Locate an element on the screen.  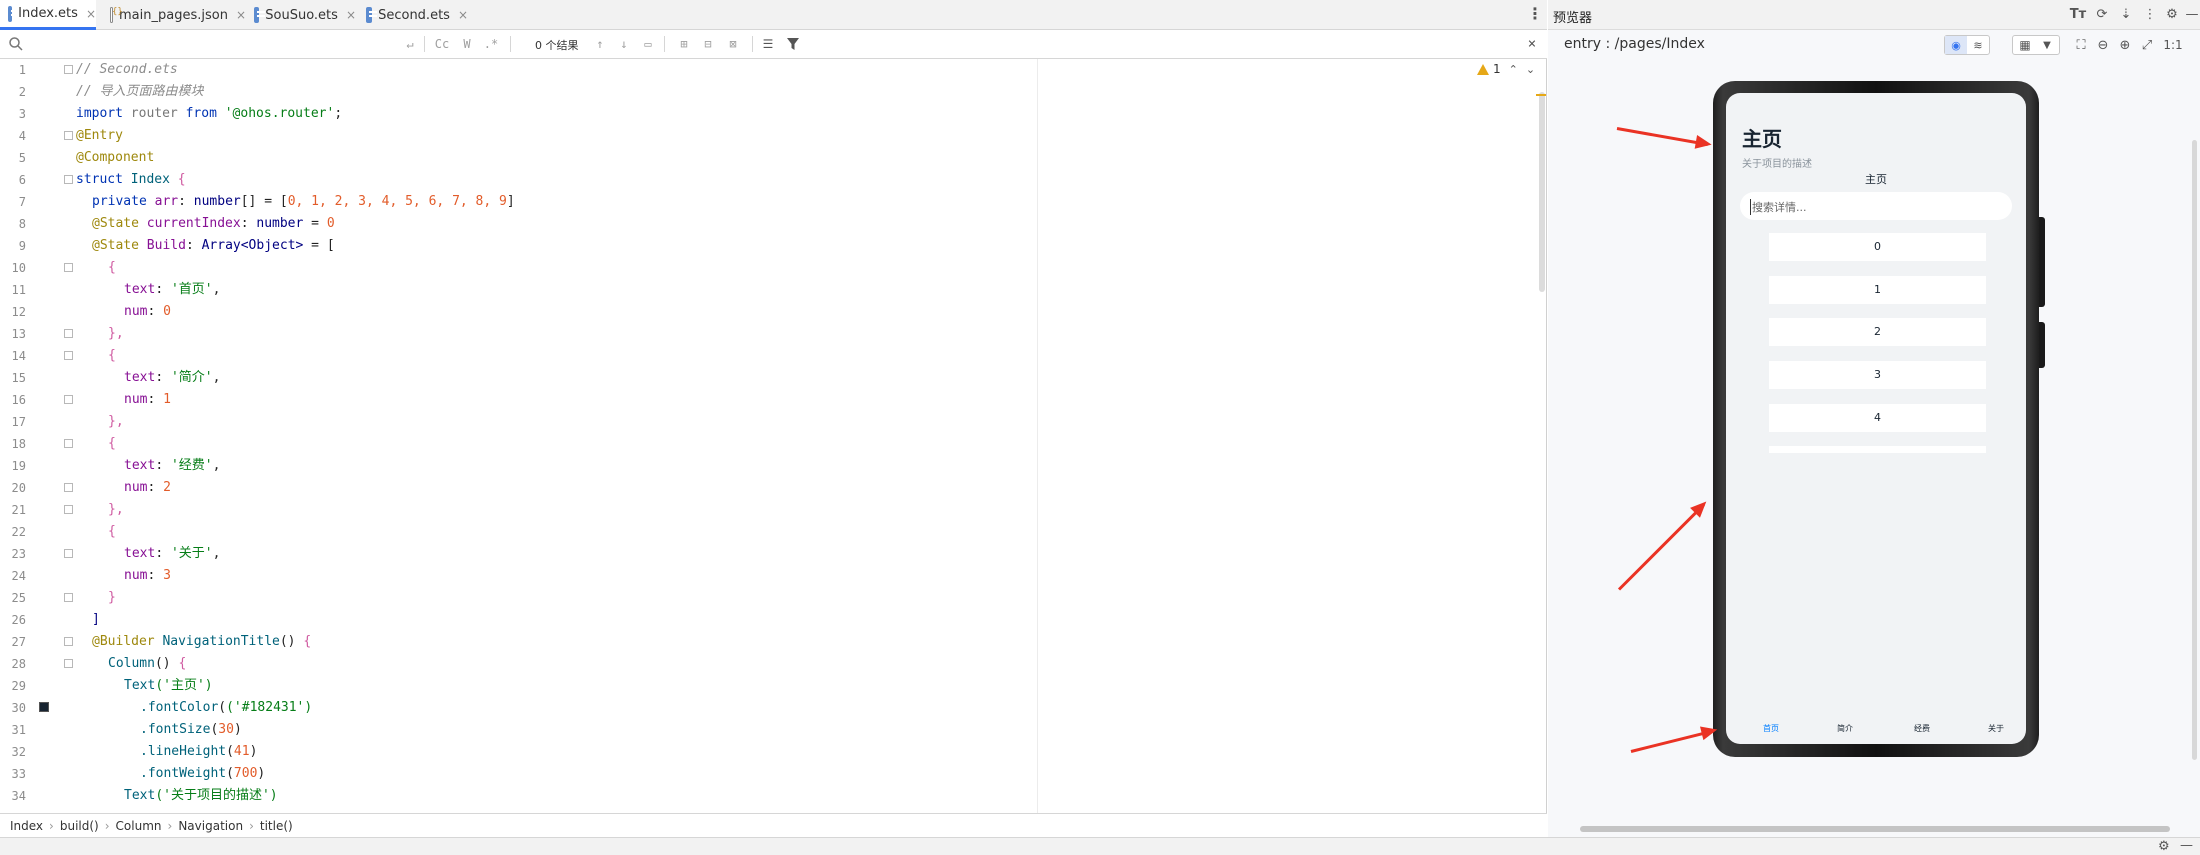
editor-scrollbar is located at coordinates (1542, 192).